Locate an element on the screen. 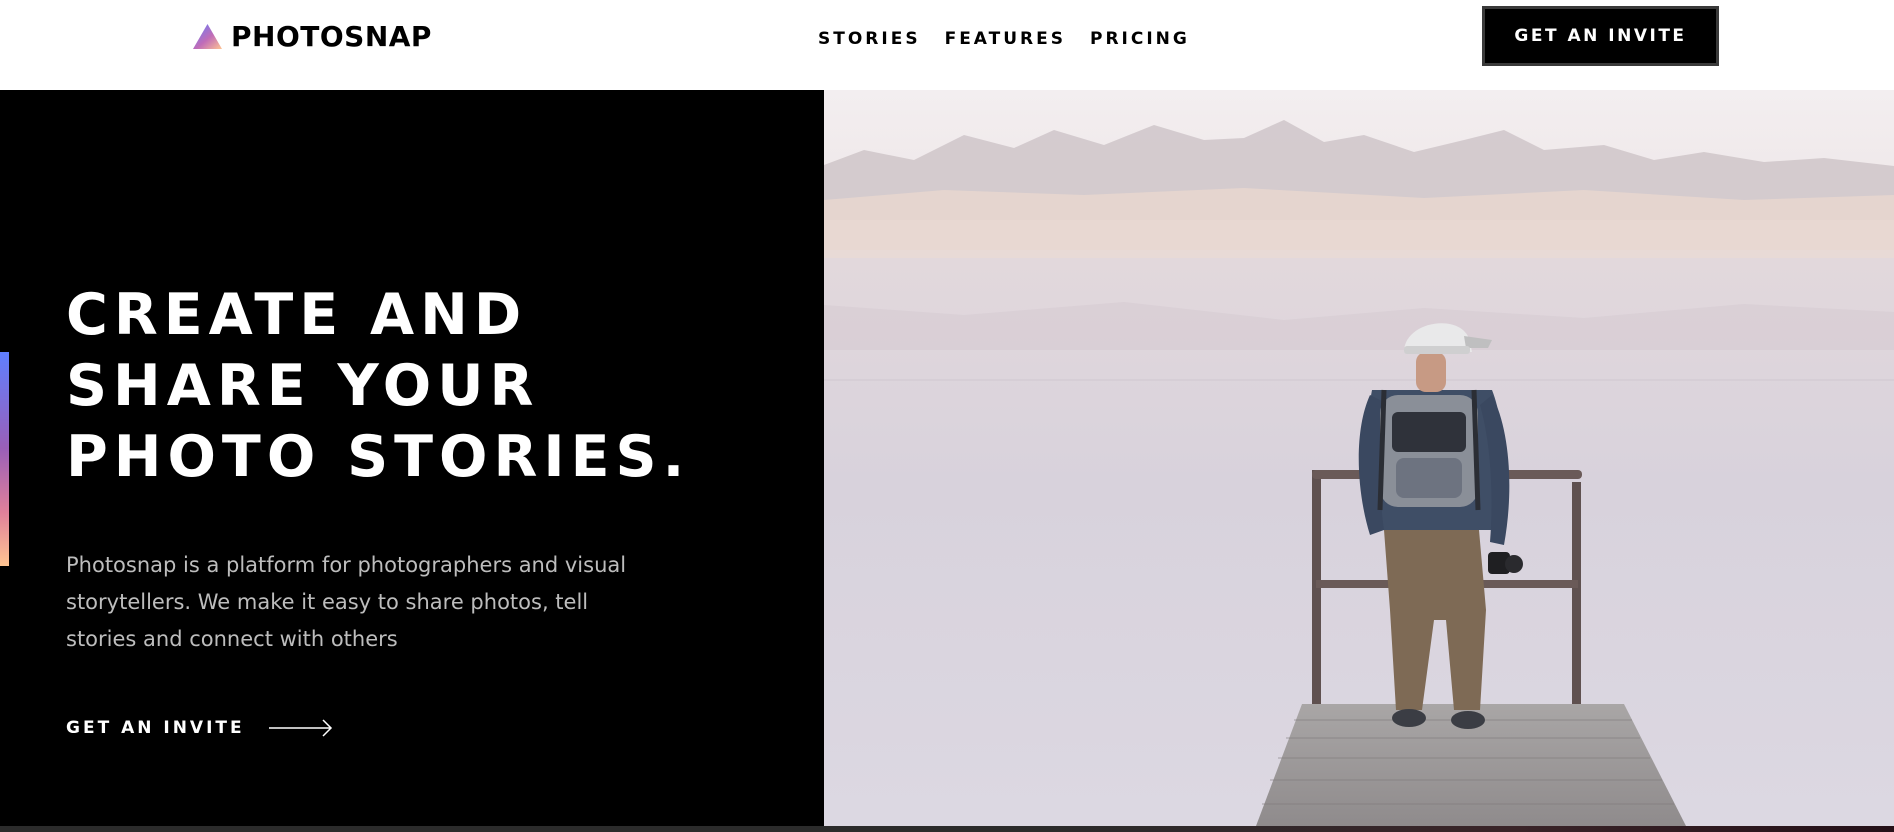 Image resolution: width=1894 pixels, height=832 pixels. hero-invite-label: GET AN INVITE is located at coordinates (155, 728).